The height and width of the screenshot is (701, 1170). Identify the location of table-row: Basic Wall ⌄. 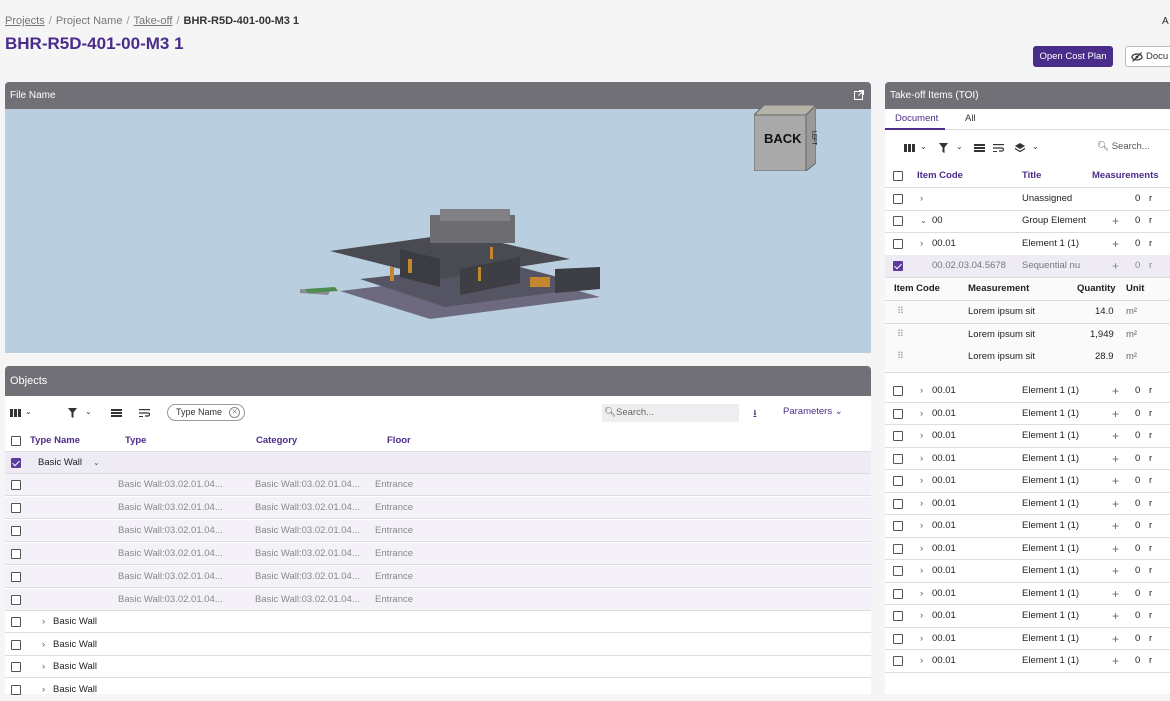
(438, 463).